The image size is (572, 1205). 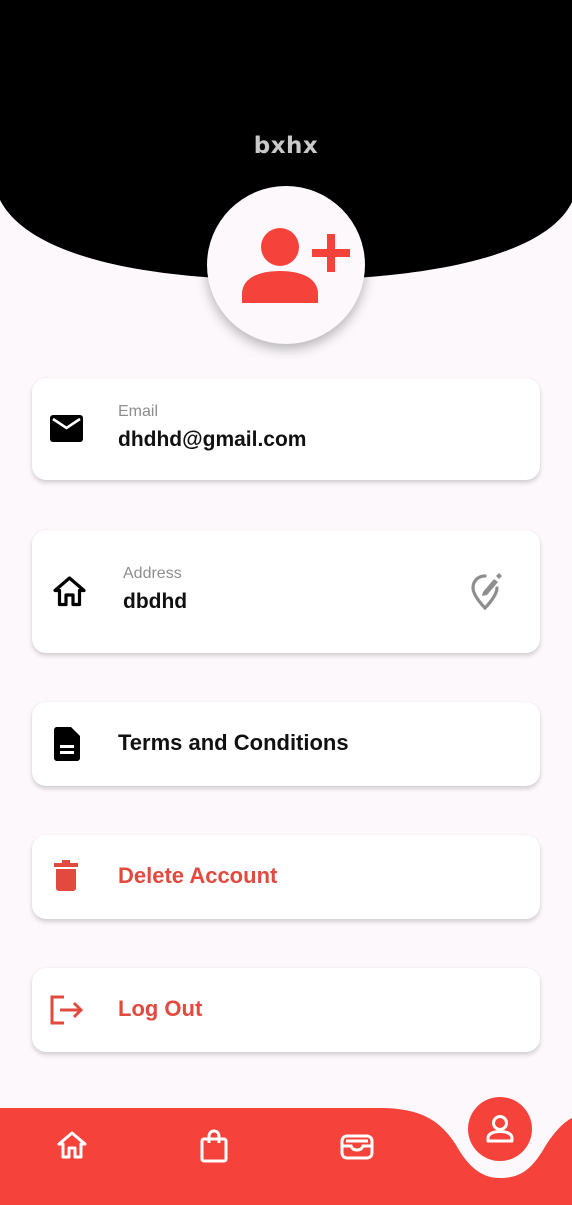 What do you see at coordinates (488, 591) in the screenshot?
I see `edit-location-icon` at bounding box center [488, 591].